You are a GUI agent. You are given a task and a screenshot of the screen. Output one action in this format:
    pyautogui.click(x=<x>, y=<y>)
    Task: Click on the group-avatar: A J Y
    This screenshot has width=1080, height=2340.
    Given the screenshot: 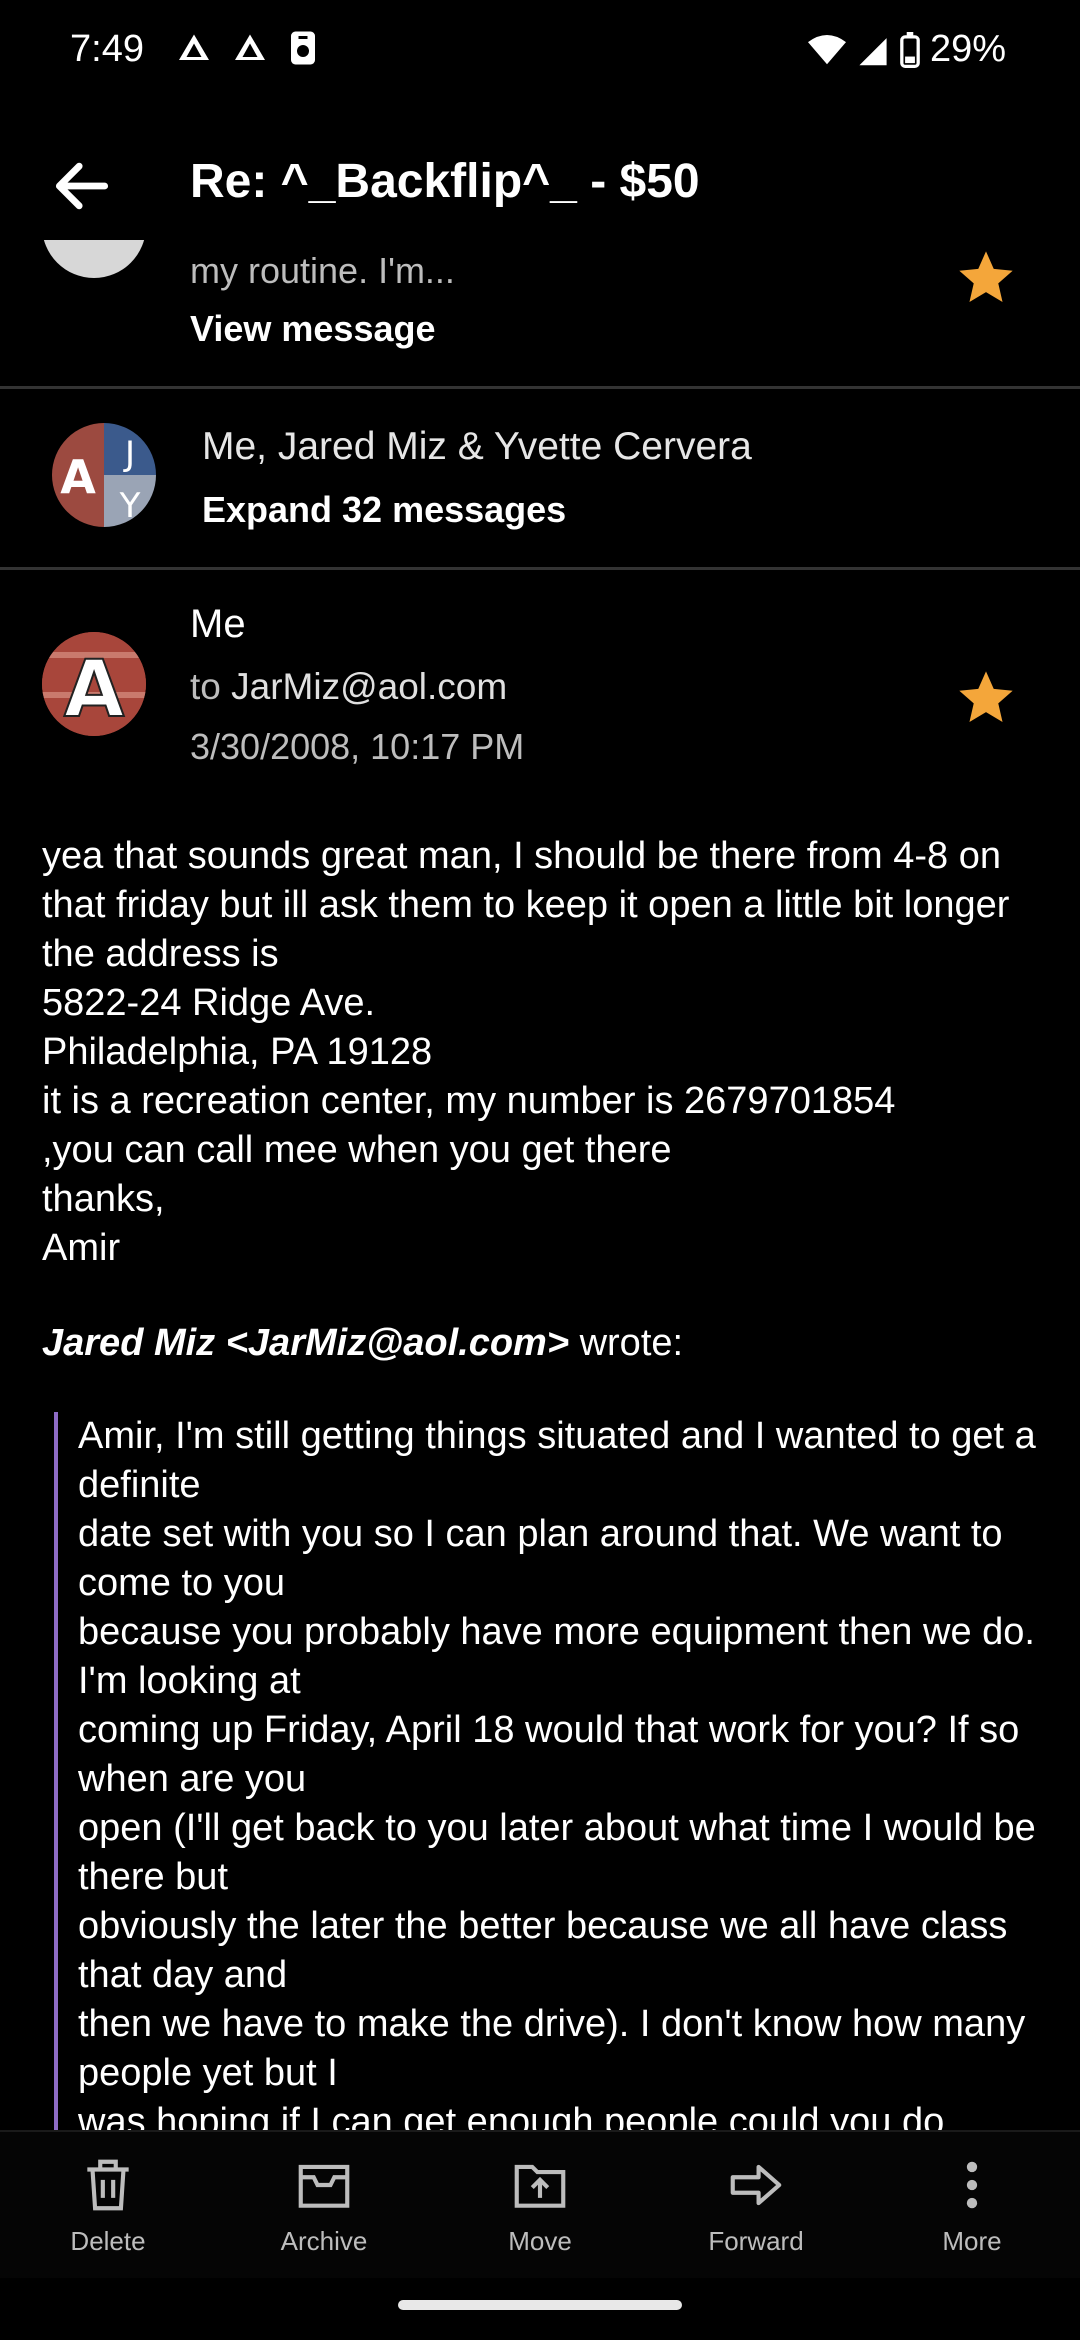 What is the action you would take?
    pyautogui.click(x=104, y=475)
    